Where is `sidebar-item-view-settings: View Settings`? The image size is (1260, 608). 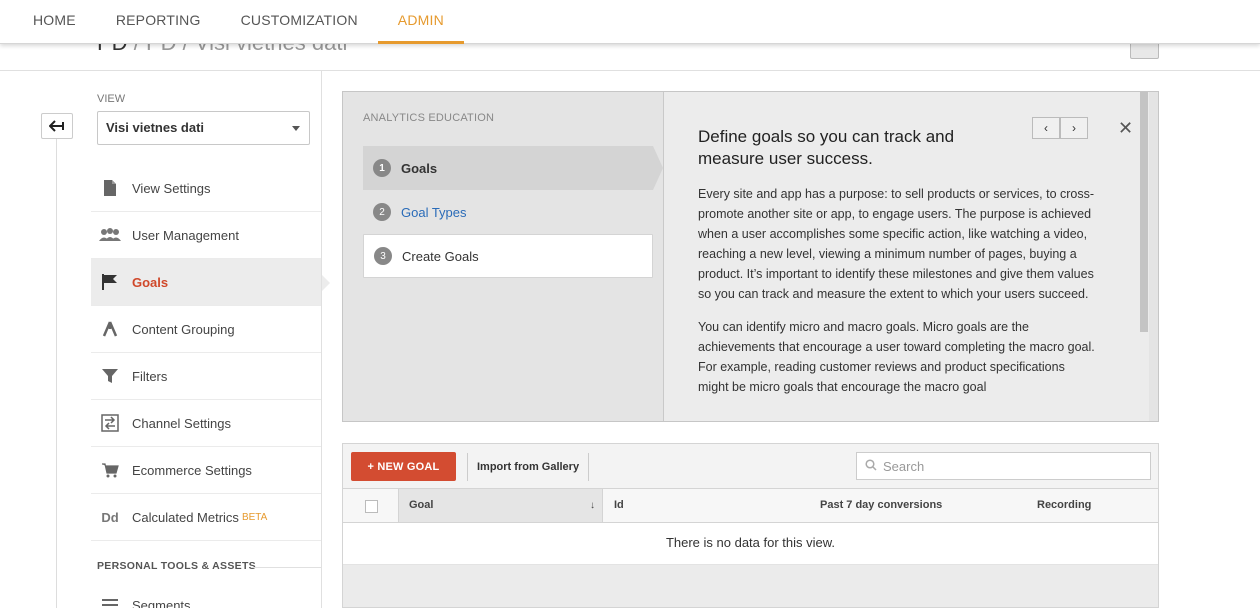
sidebar-item-view-settings: View Settings is located at coordinates (206, 188).